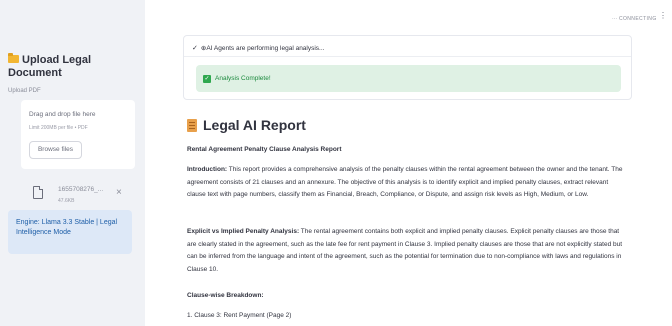 The height and width of the screenshot is (326, 672). What do you see at coordinates (239, 315) in the screenshot?
I see `list-item: 1. Clause 3: Rent Payment (Page 2)` at bounding box center [239, 315].